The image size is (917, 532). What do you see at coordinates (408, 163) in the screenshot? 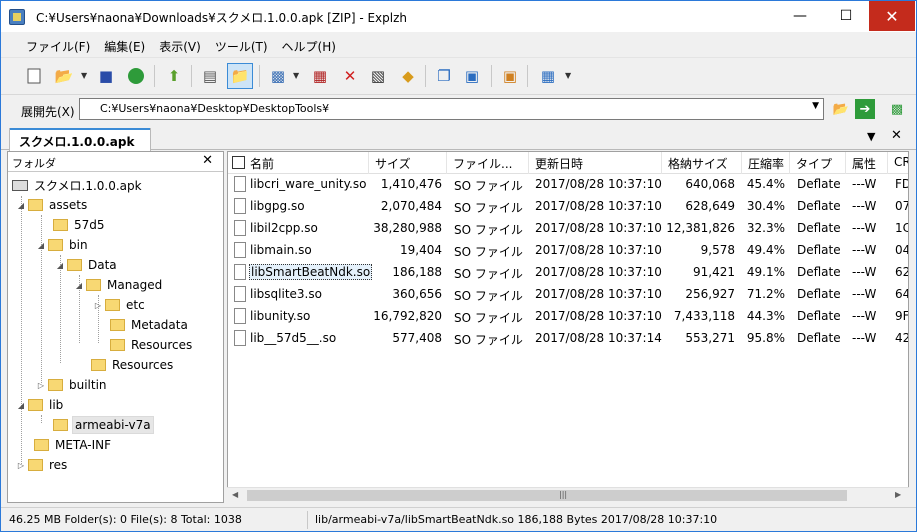
I see `column-size: サイズ` at bounding box center [408, 163].